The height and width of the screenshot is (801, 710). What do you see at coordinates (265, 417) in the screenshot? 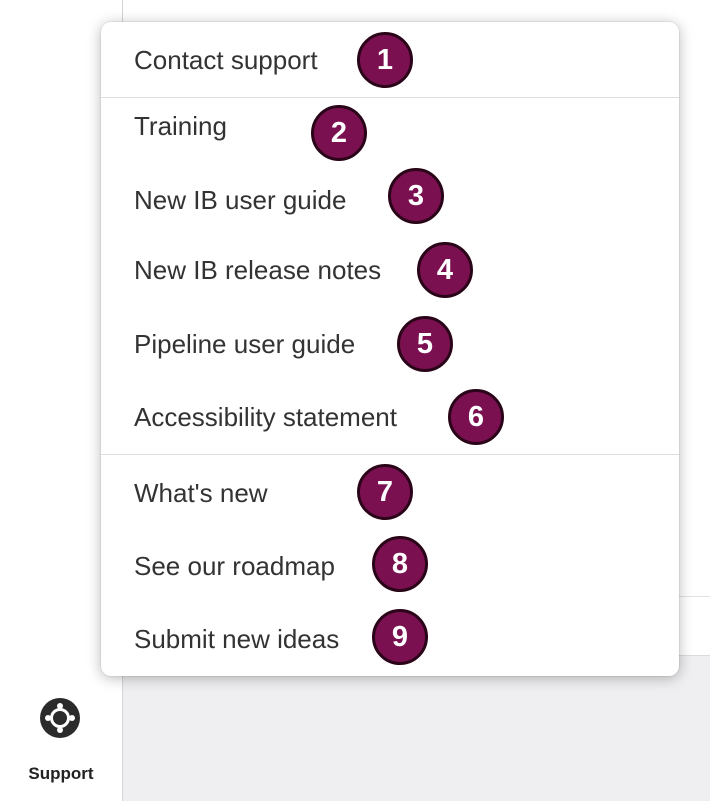
I see `menu-item-accessibility-statement: Accessibility statement` at bounding box center [265, 417].